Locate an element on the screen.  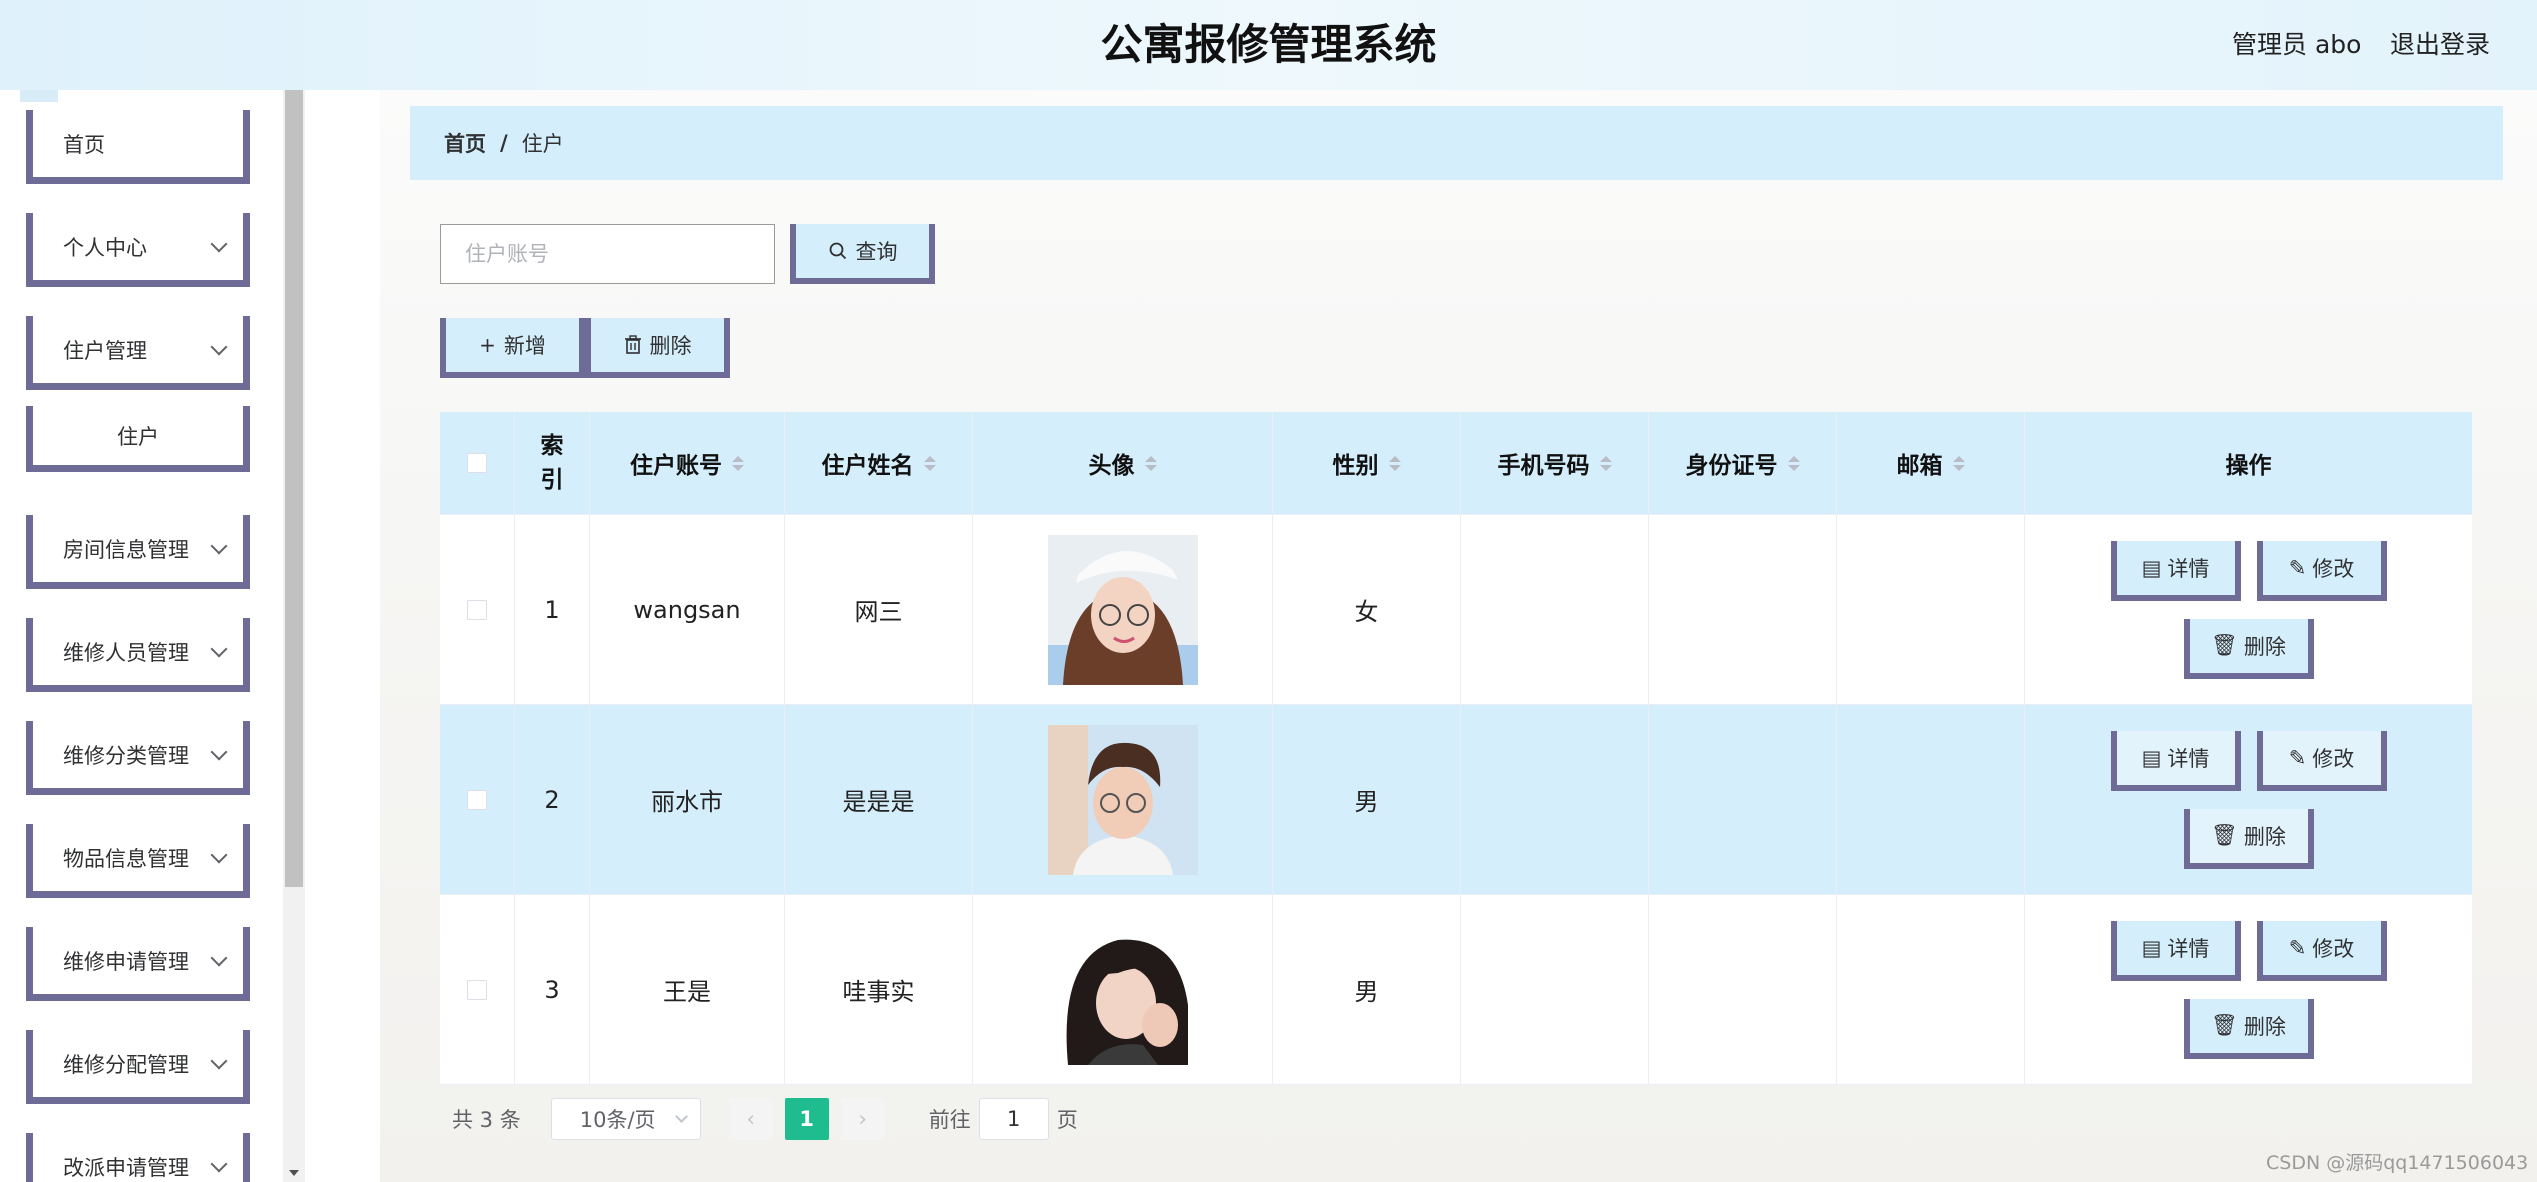
document-icon: ▤ is located at coordinates (2151, 757).